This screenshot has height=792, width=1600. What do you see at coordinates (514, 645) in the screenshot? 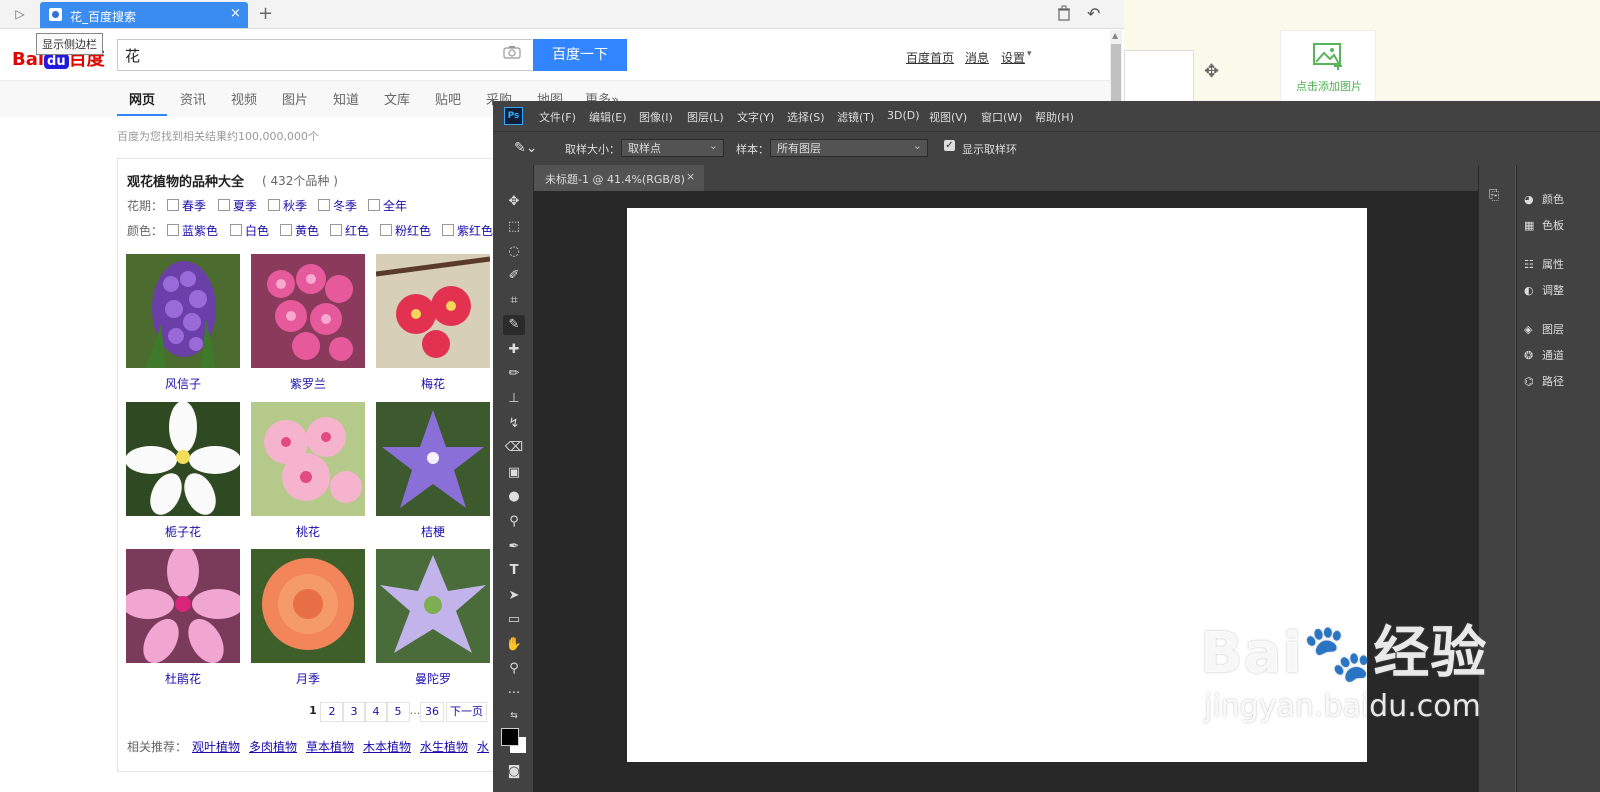
I see `hand-tool-icon: ✋` at bounding box center [514, 645].